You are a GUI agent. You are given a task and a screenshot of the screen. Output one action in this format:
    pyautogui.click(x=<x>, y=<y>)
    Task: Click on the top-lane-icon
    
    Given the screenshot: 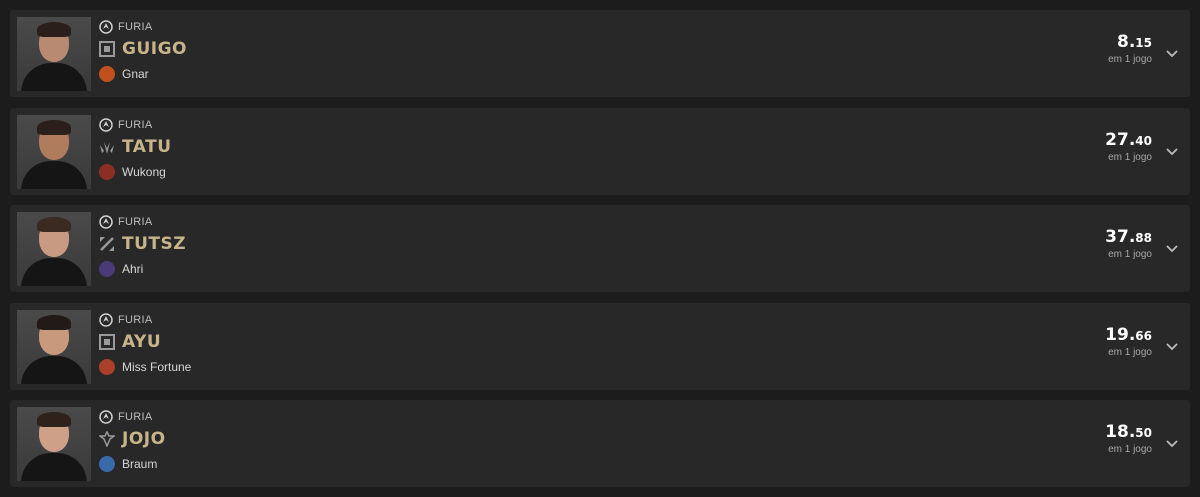 What is the action you would take?
    pyautogui.click(x=107, y=49)
    